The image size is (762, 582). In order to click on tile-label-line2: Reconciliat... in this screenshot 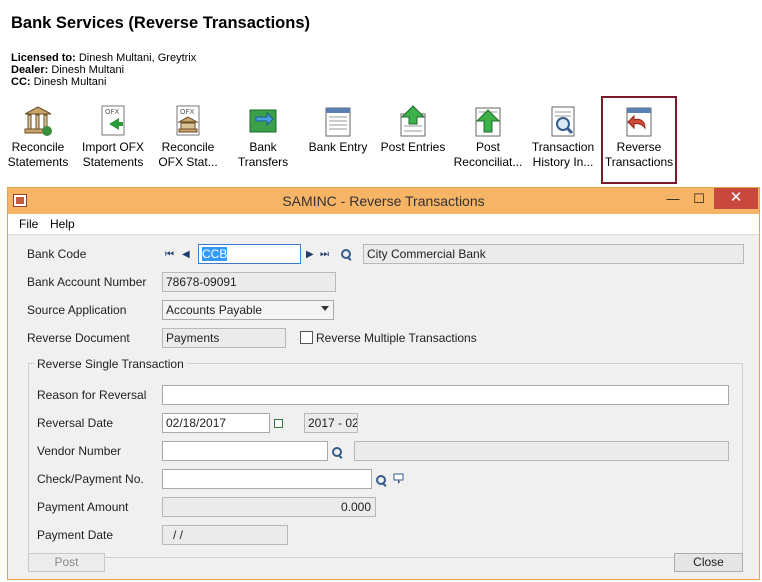, I will do `click(488, 162)`.